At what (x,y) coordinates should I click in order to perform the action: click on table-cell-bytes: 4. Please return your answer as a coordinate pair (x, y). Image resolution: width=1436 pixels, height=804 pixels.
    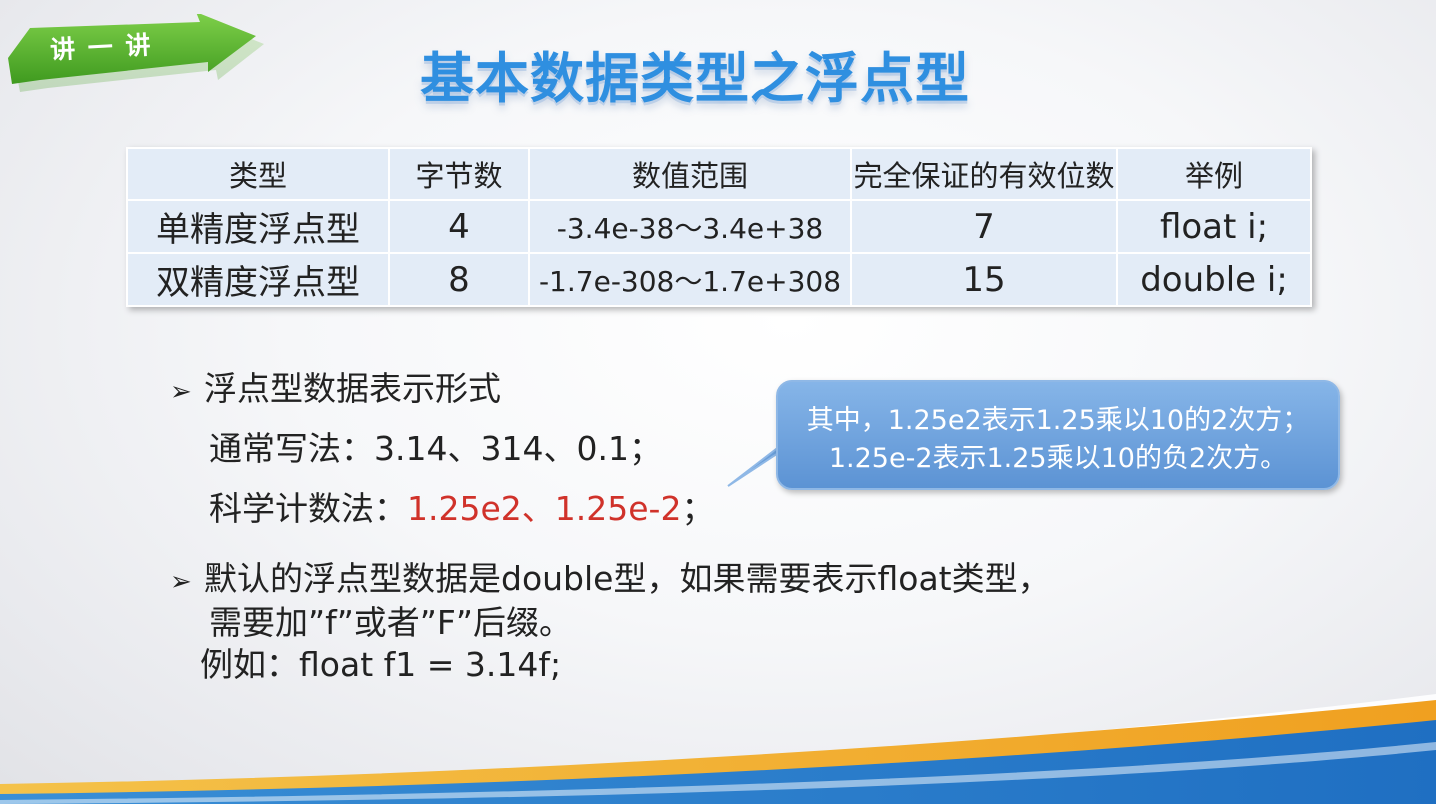
    Looking at the image, I should click on (459, 226).